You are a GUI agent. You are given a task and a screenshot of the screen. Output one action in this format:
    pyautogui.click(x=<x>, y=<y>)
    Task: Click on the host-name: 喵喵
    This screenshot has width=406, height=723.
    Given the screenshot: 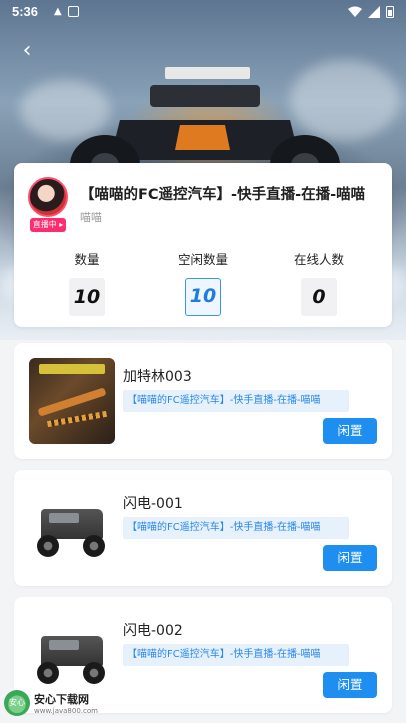 What is the action you would take?
    pyautogui.click(x=91, y=217)
    